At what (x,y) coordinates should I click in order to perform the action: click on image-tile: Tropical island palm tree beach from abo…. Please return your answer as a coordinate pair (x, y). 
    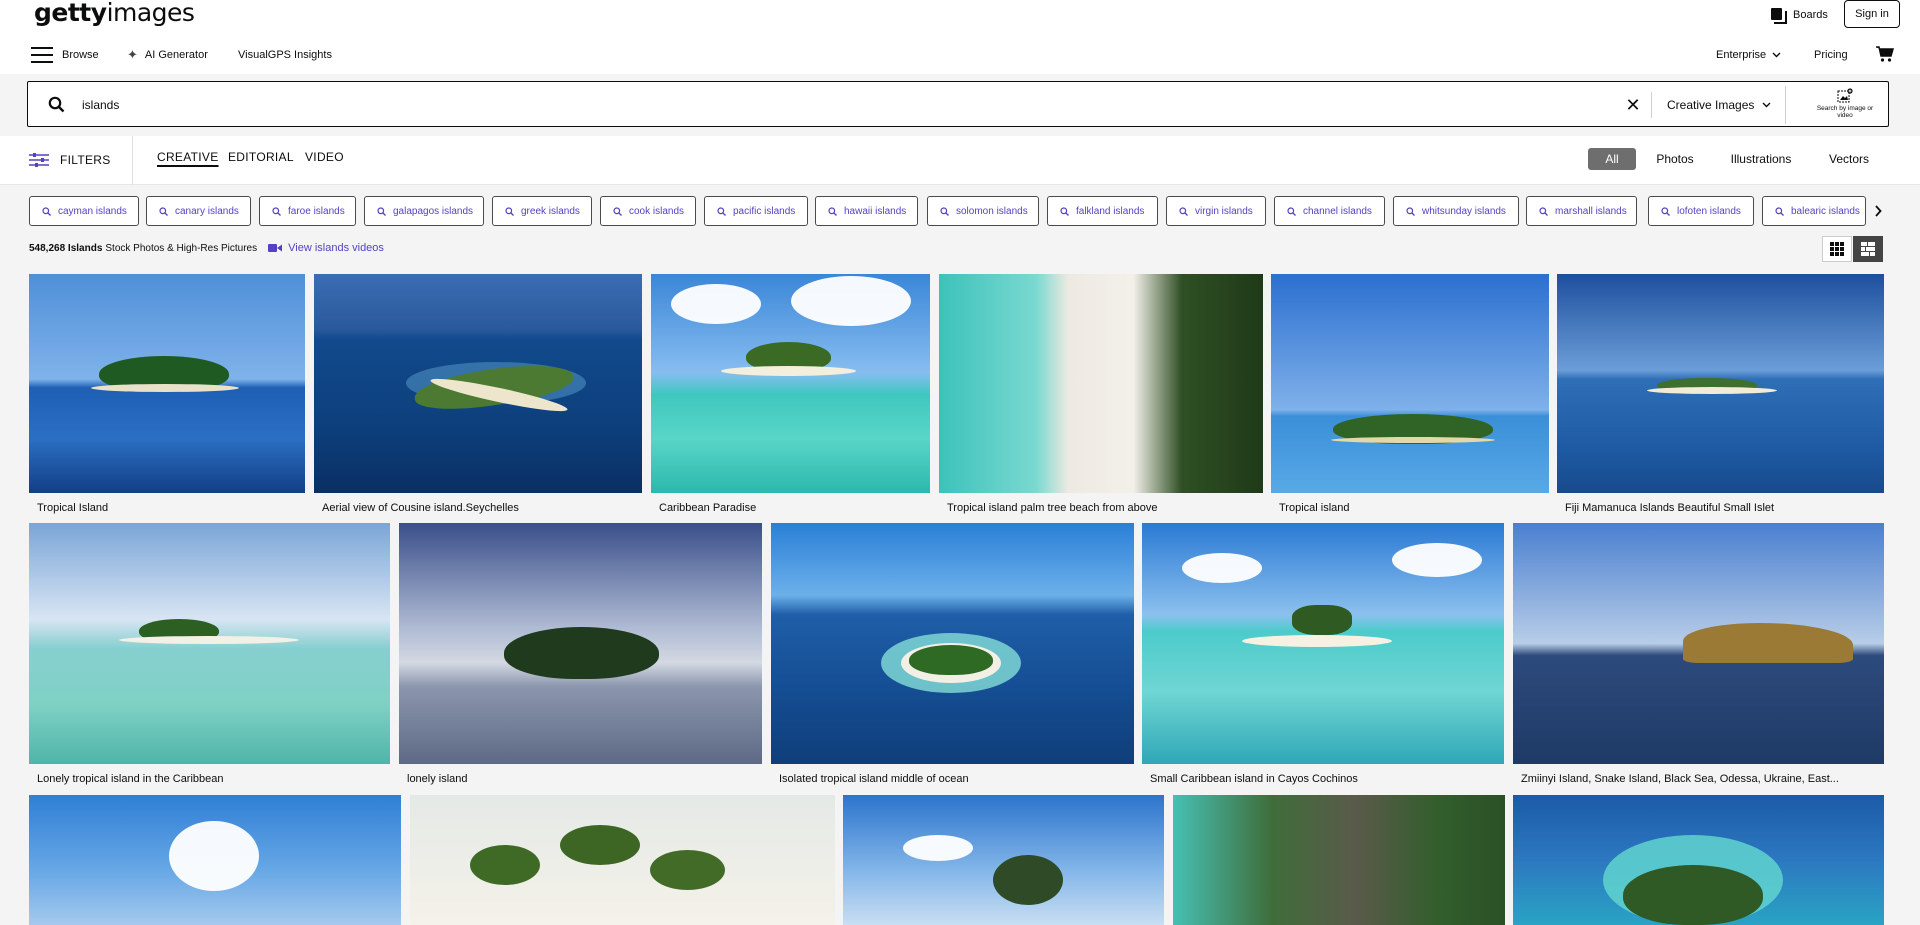
    Looking at the image, I should click on (1101, 394).